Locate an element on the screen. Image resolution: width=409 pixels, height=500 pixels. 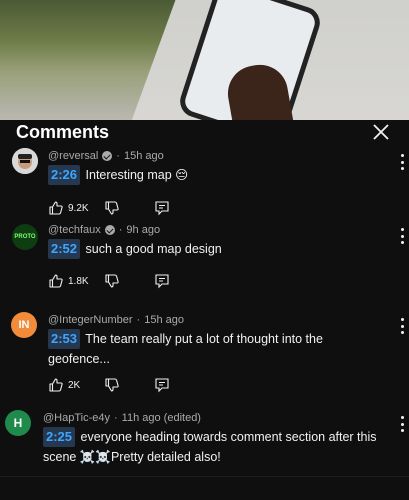
avatar: PROTO is located at coordinates (25, 237).